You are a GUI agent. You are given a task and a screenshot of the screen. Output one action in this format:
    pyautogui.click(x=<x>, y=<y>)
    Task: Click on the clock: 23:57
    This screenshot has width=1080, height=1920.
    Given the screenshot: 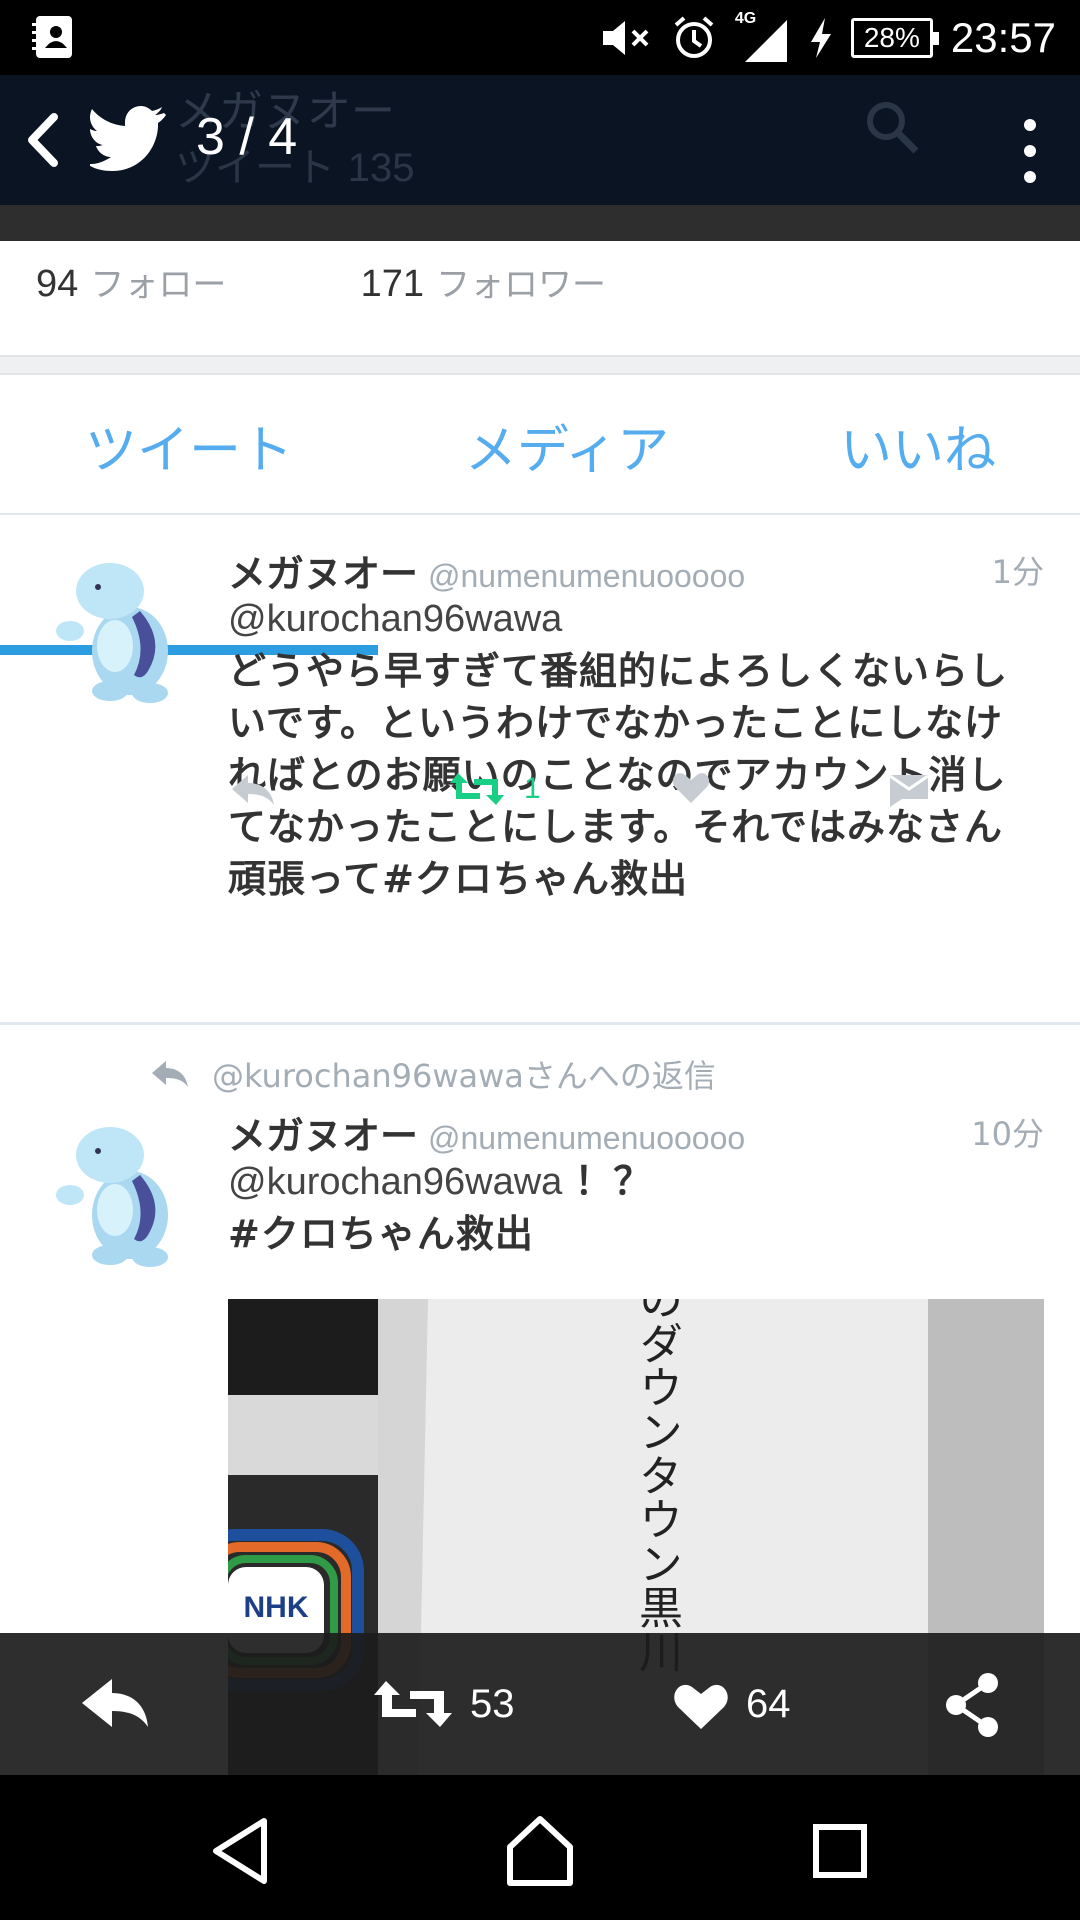 What is the action you would take?
    pyautogui.click(x=1003, y=37)
    